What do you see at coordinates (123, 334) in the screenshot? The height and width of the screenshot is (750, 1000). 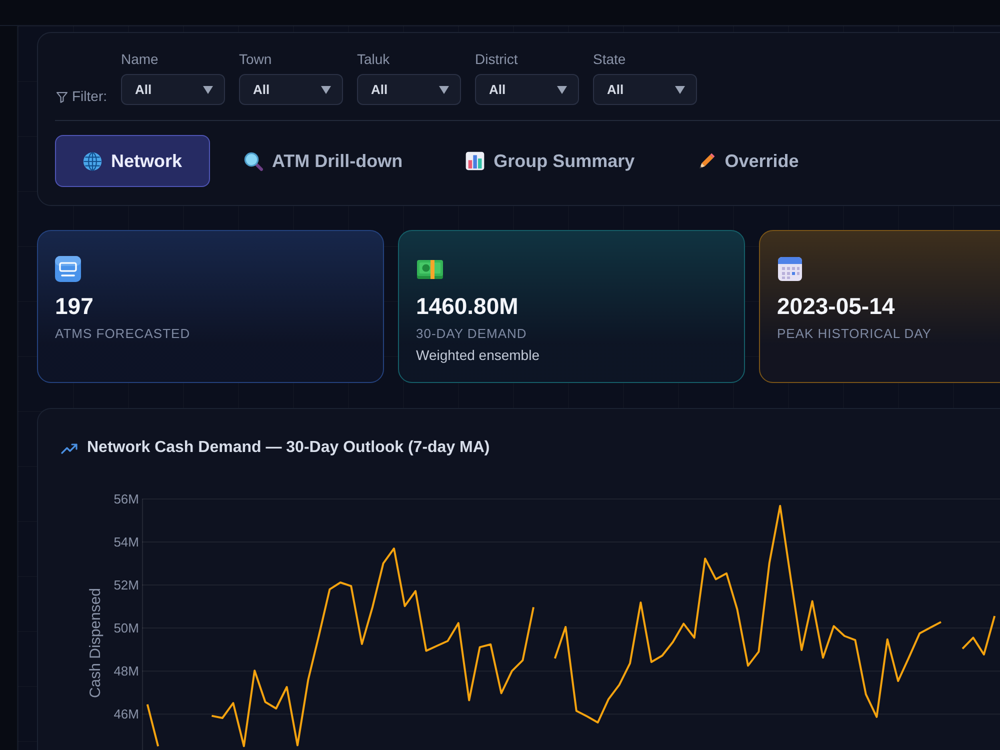 I see `stat-label: ATMS FORECASTED` at bounding box center [123, 334].